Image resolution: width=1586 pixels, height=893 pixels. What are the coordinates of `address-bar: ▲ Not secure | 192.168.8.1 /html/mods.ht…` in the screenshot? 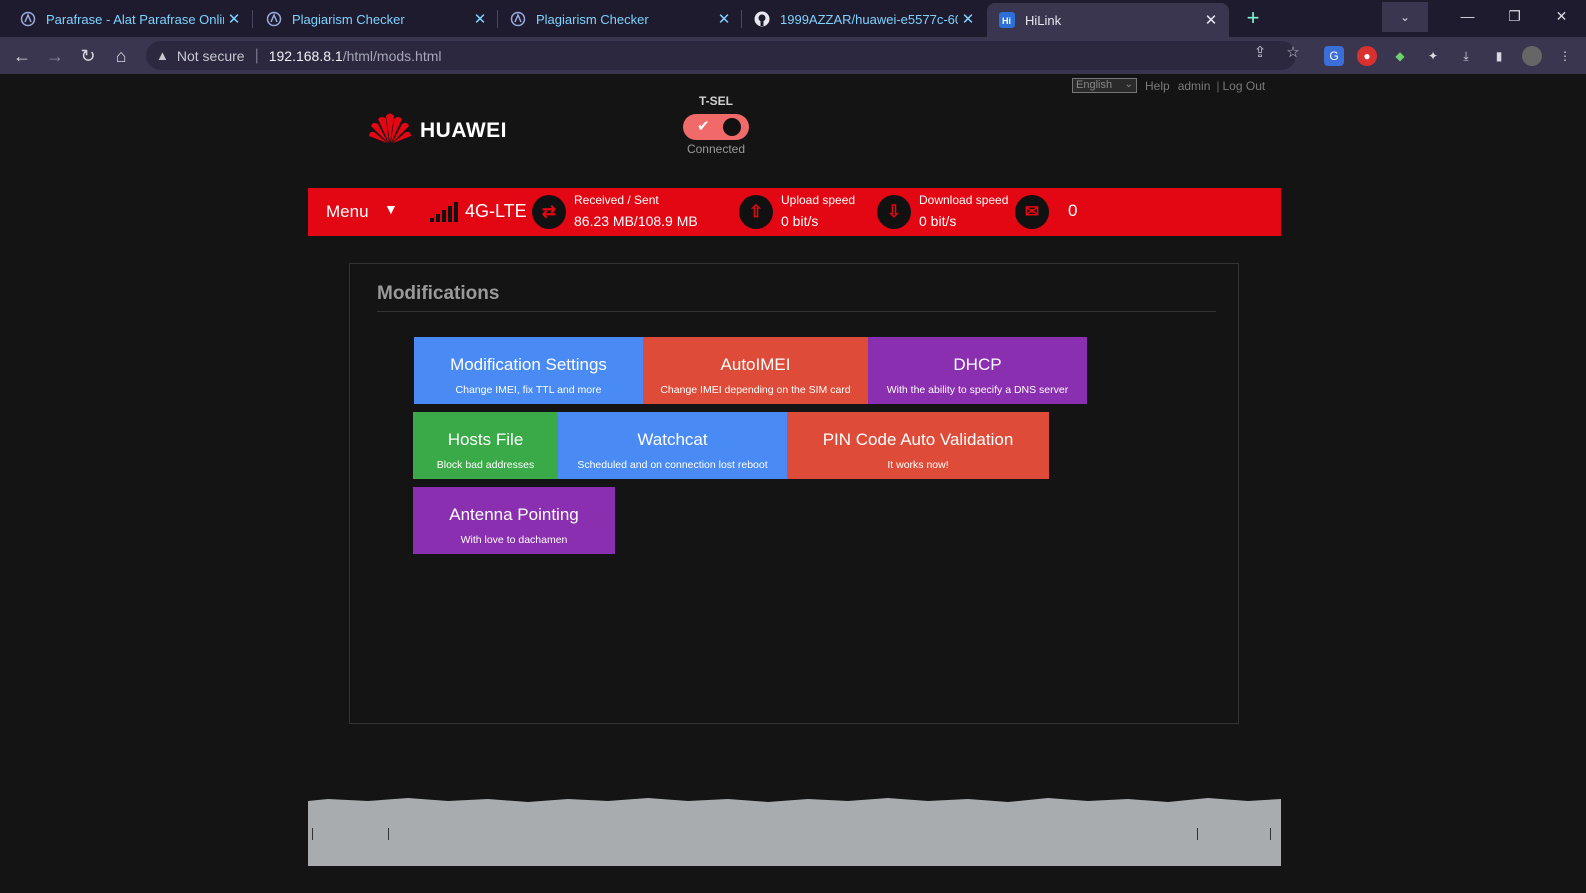 It's located at (721, 55).